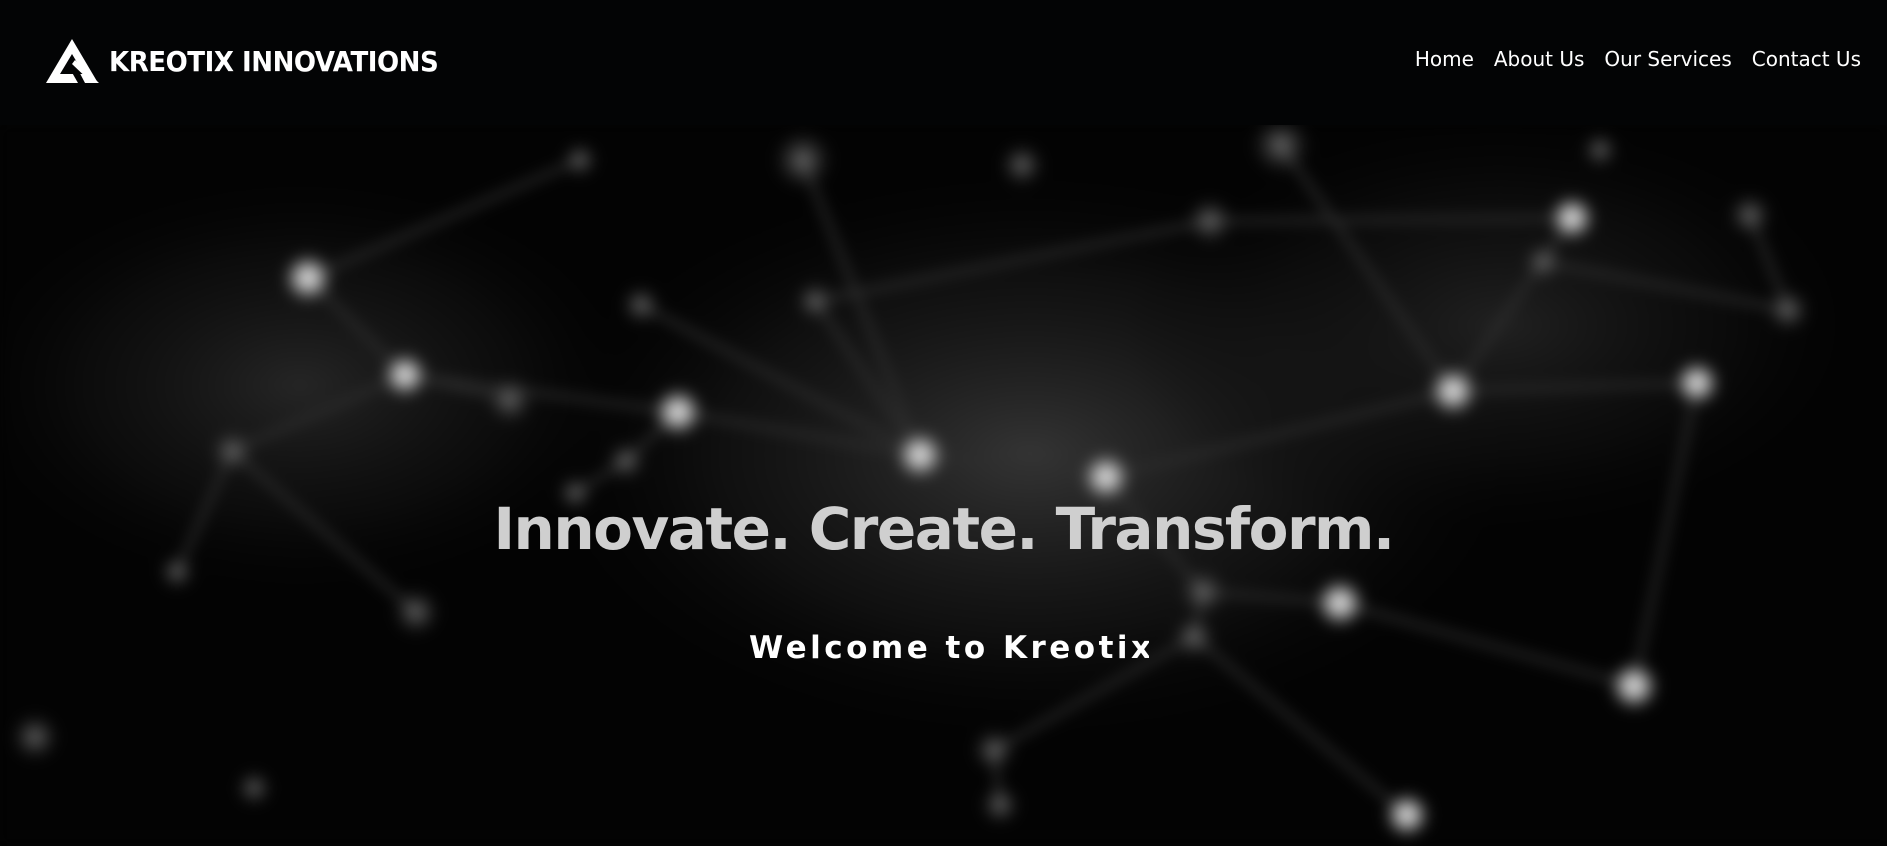  I want to click on main-nav: Home About Us Our Services Contact Us, so click(1638, 59).